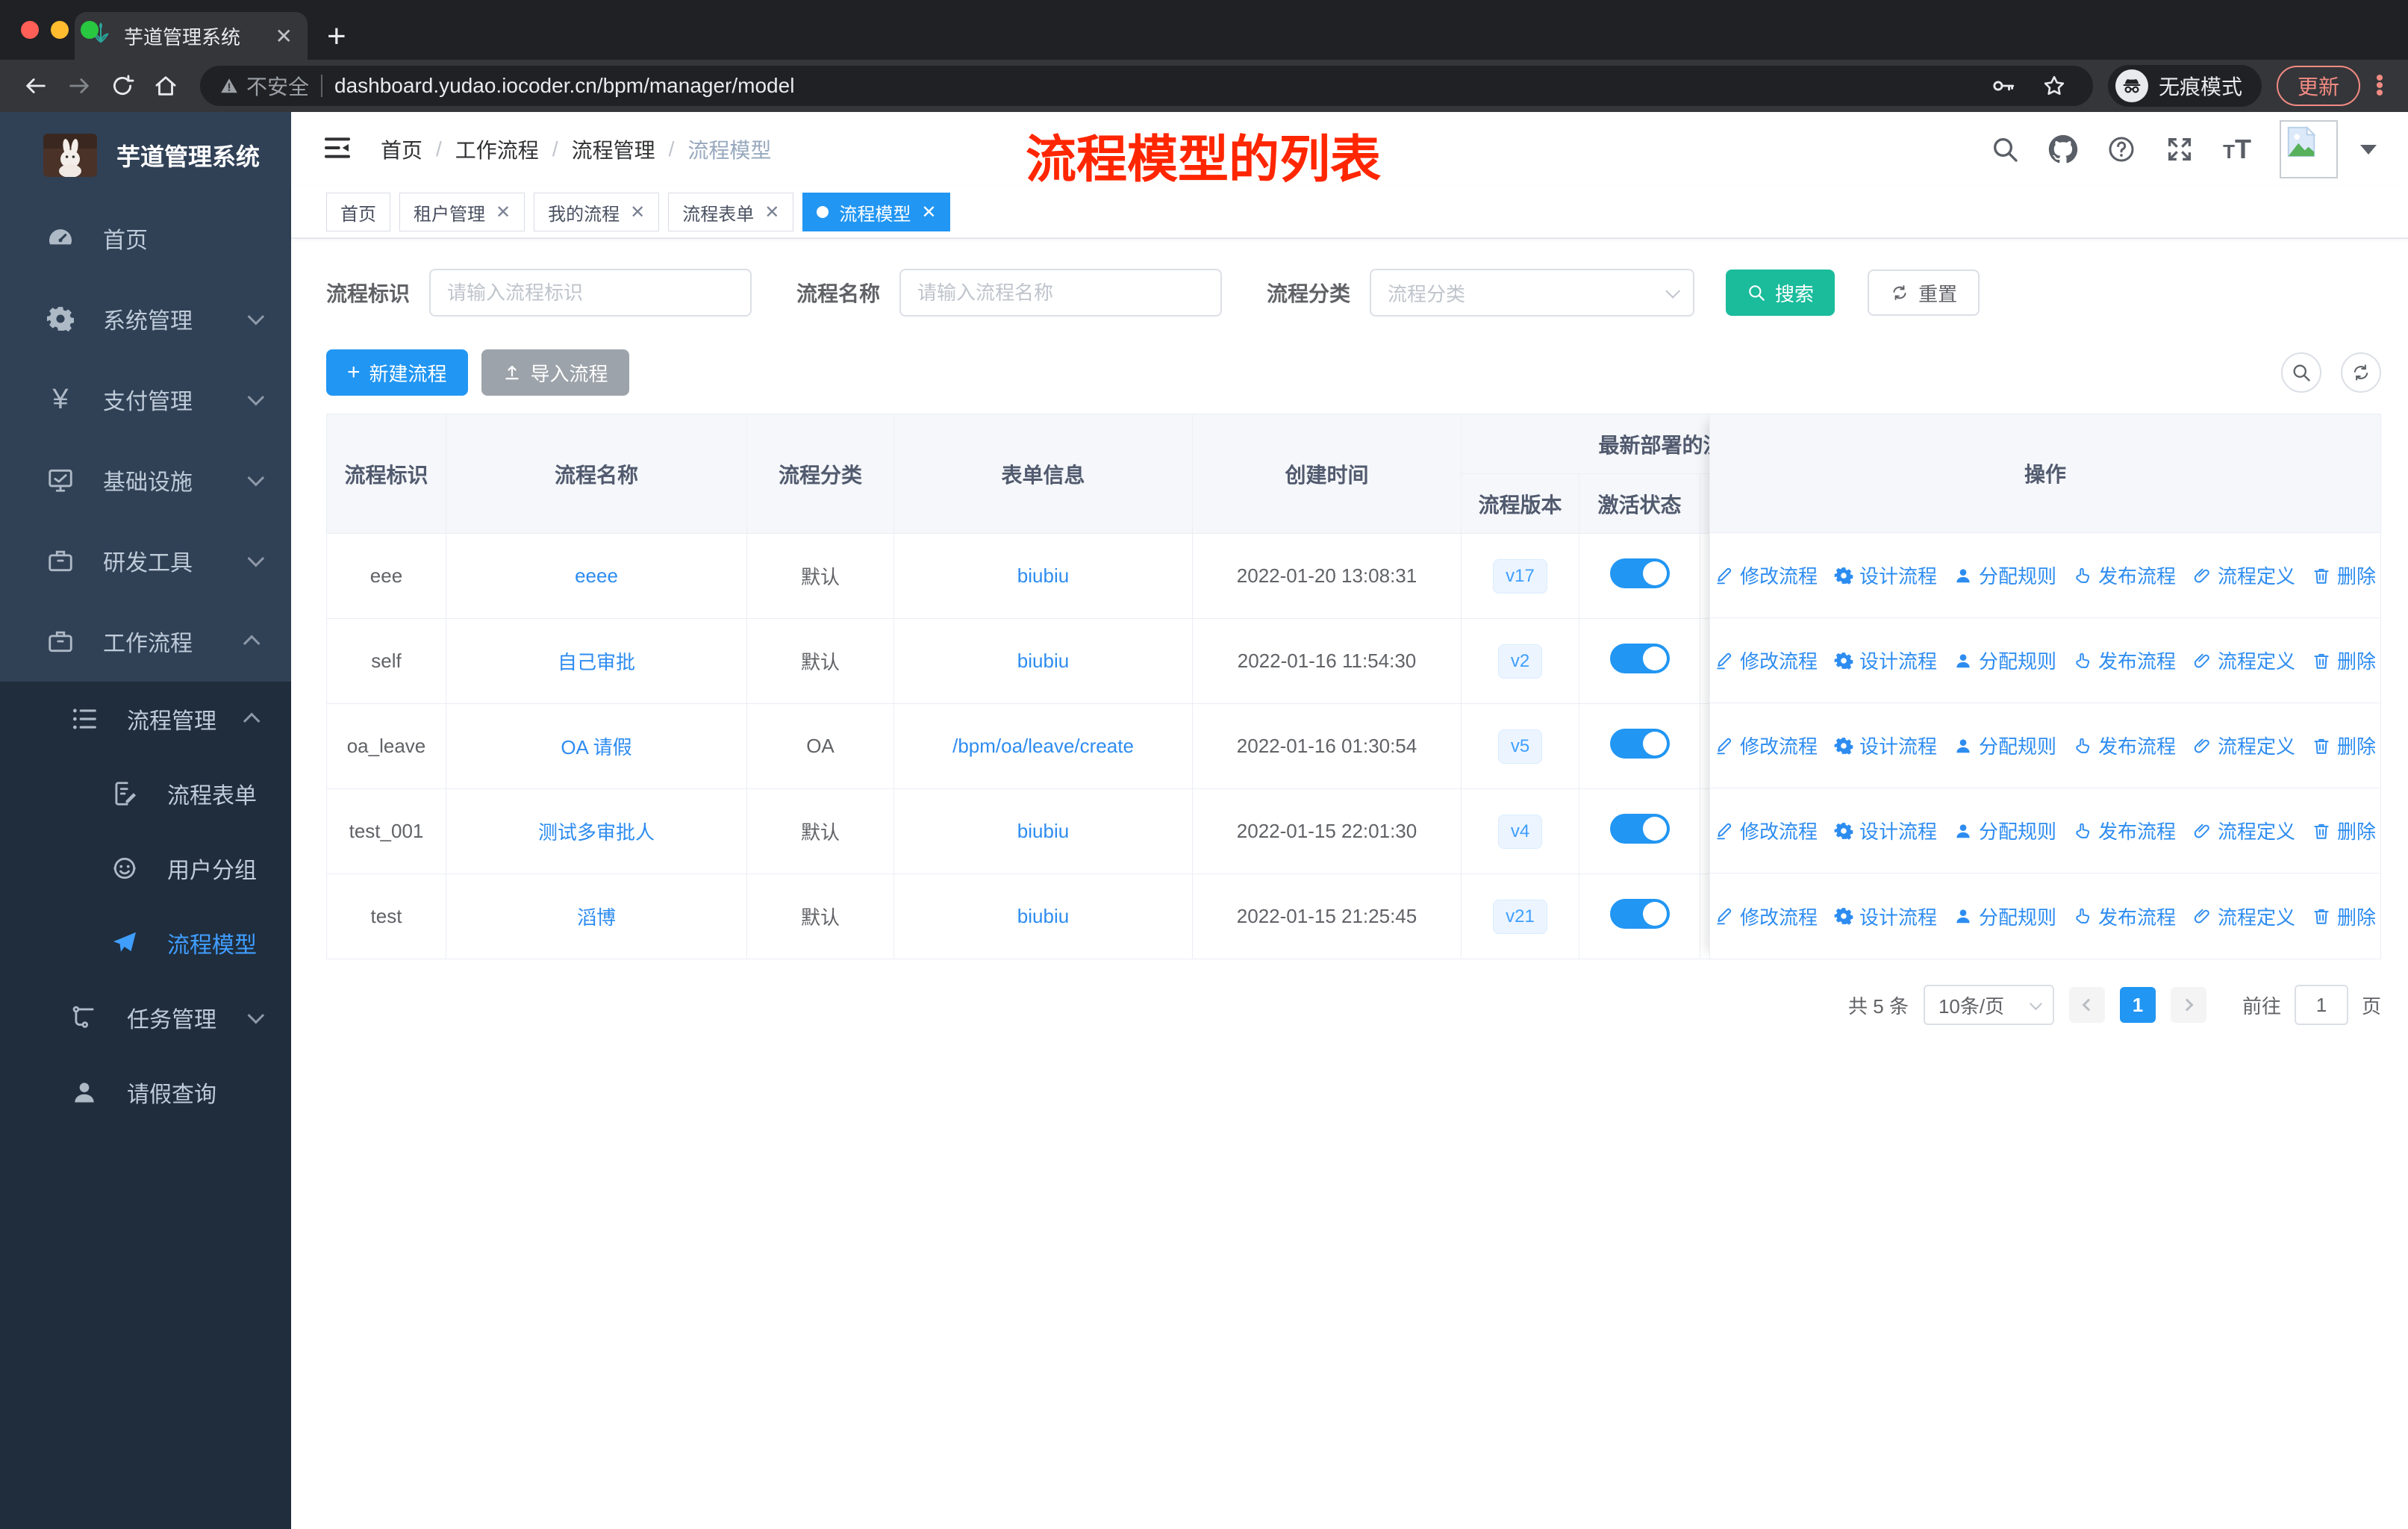  I want to click on process-key-input, so click(590, 293).